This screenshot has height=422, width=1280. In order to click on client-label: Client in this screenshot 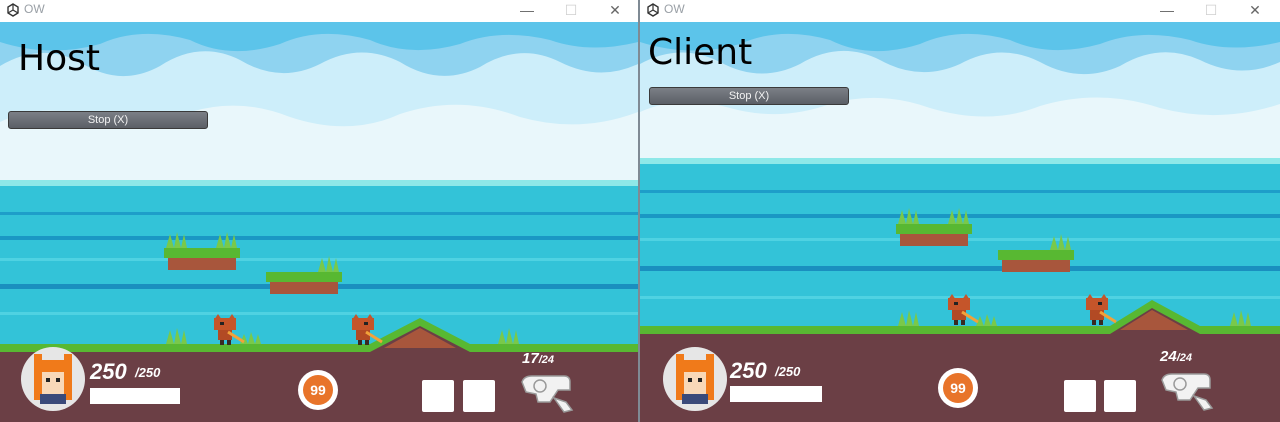, I will do `click(700, 52)`.